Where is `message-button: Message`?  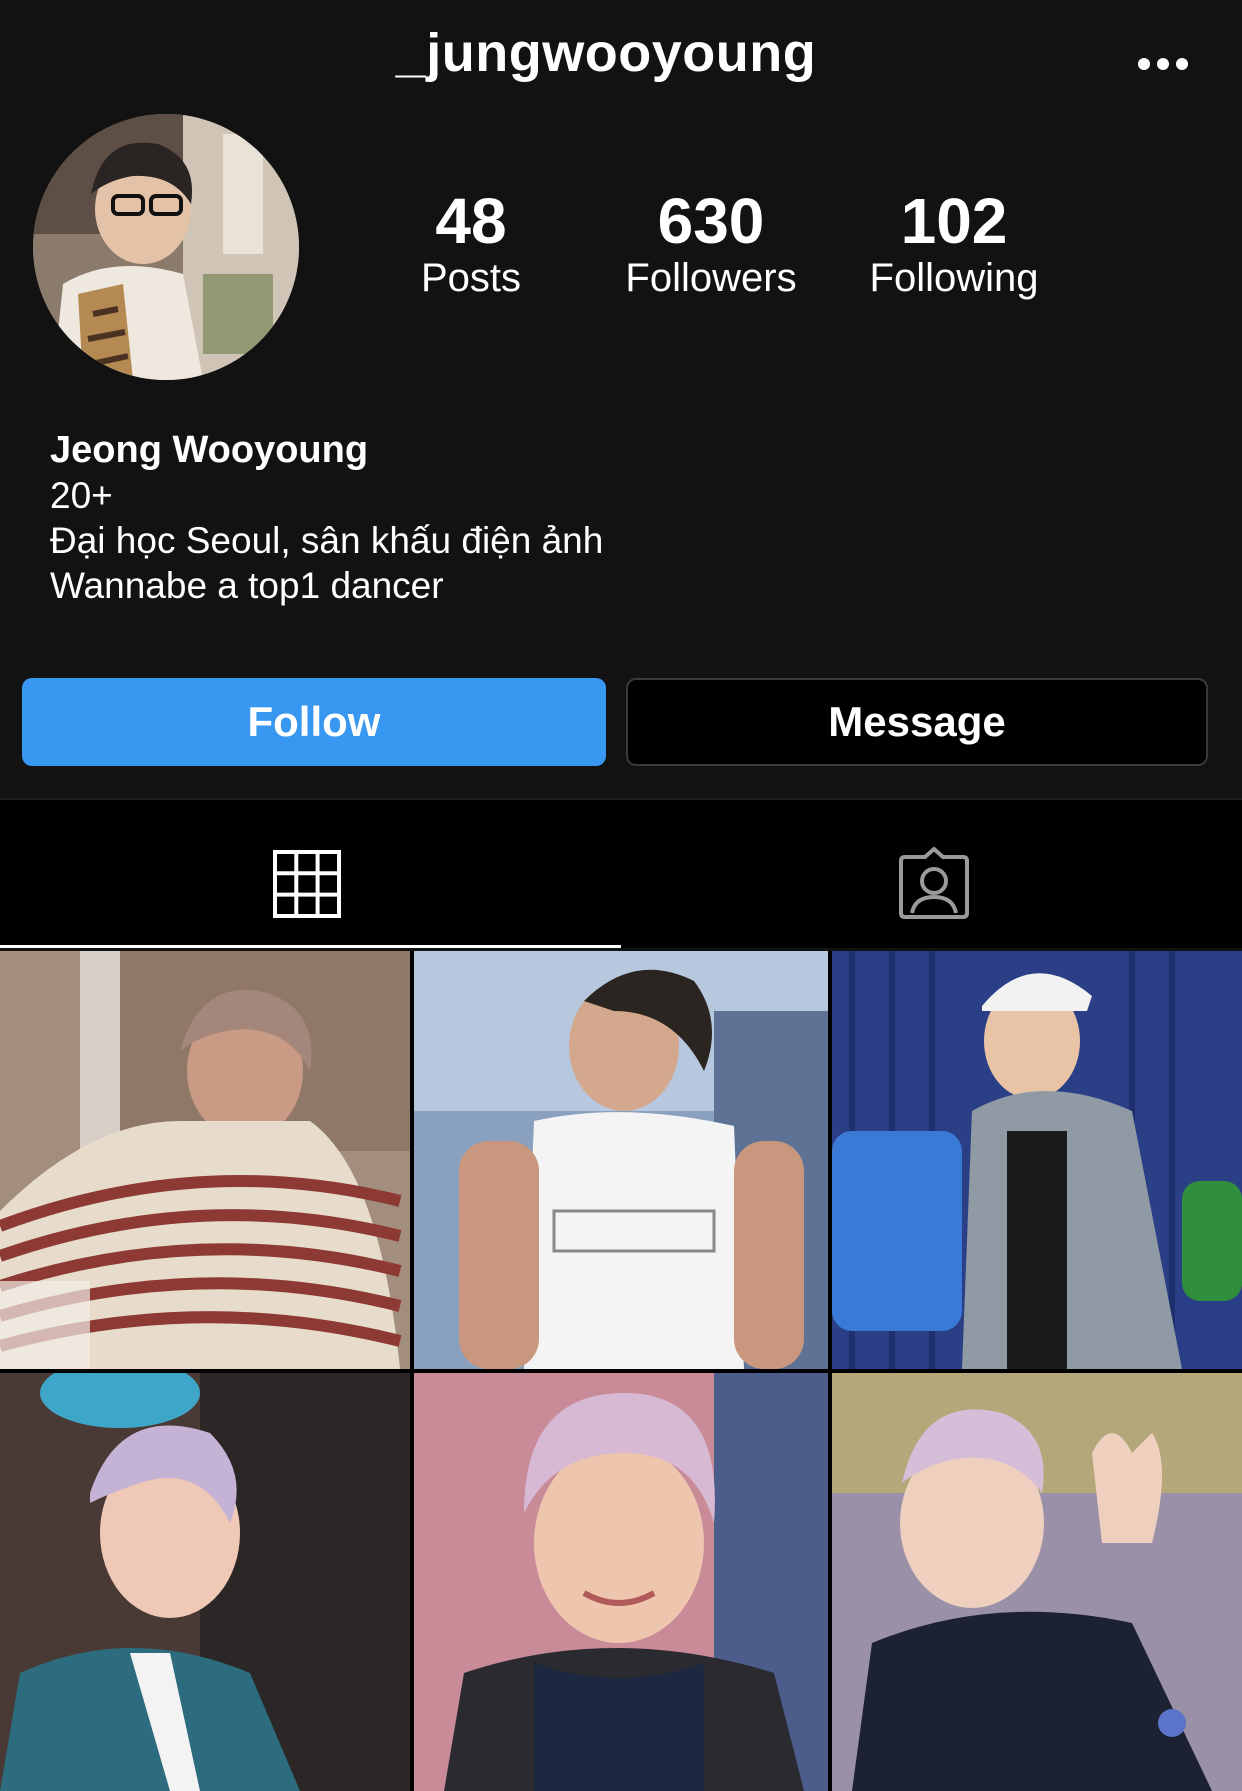
message-button: Message is located at coordinates (917, 722).